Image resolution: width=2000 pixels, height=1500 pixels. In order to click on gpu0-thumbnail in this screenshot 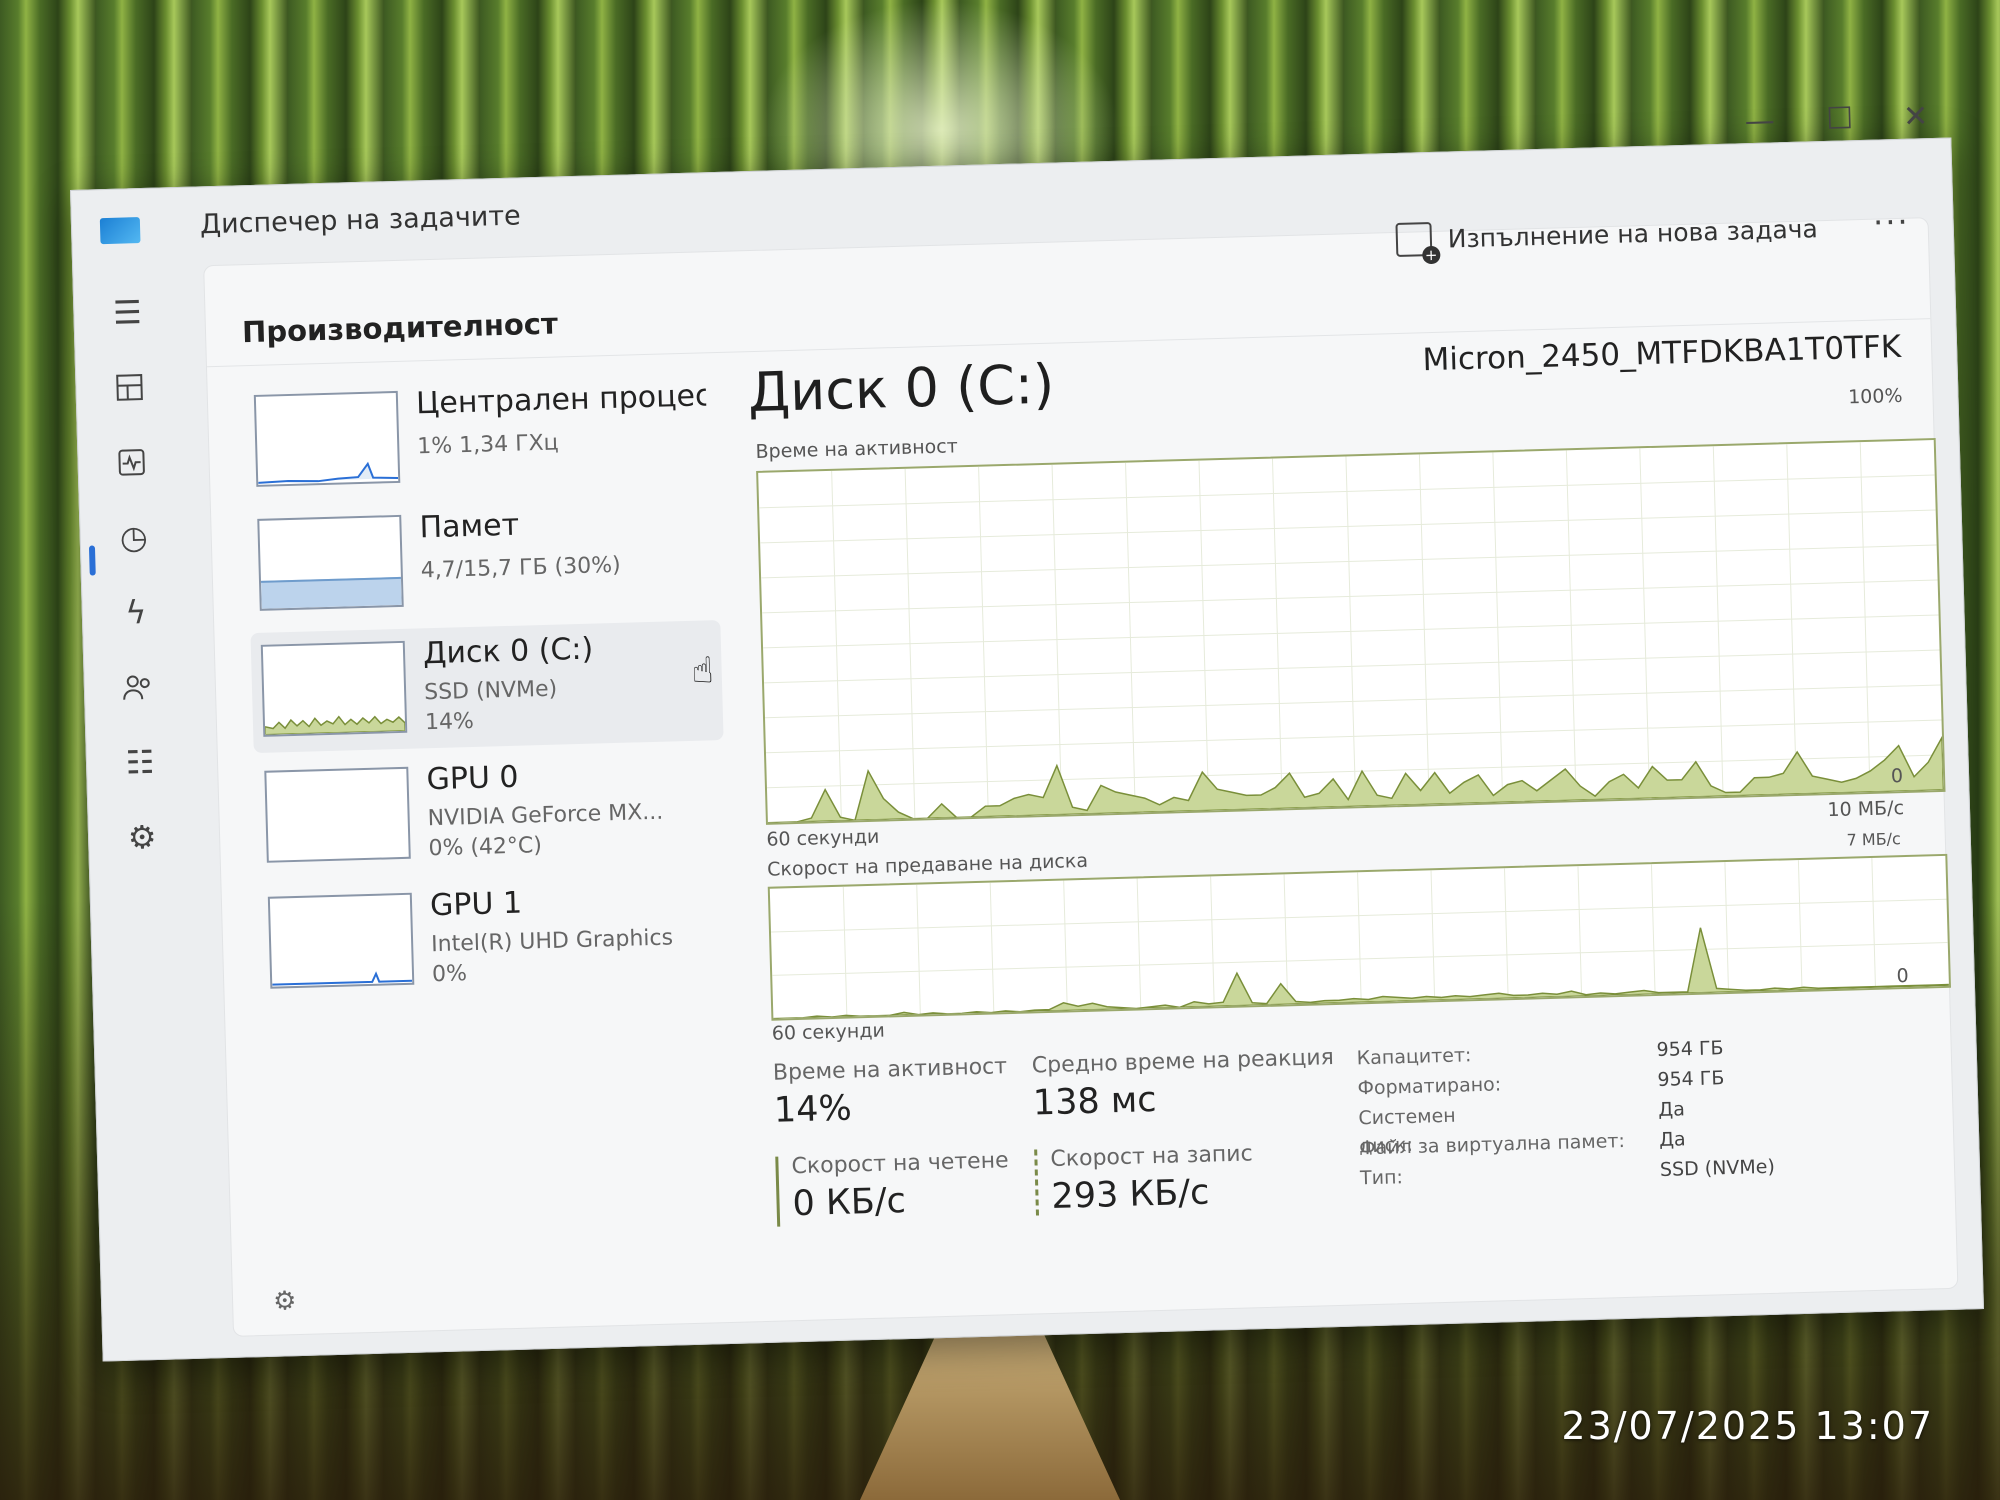, I will do `click(337, 814)`.